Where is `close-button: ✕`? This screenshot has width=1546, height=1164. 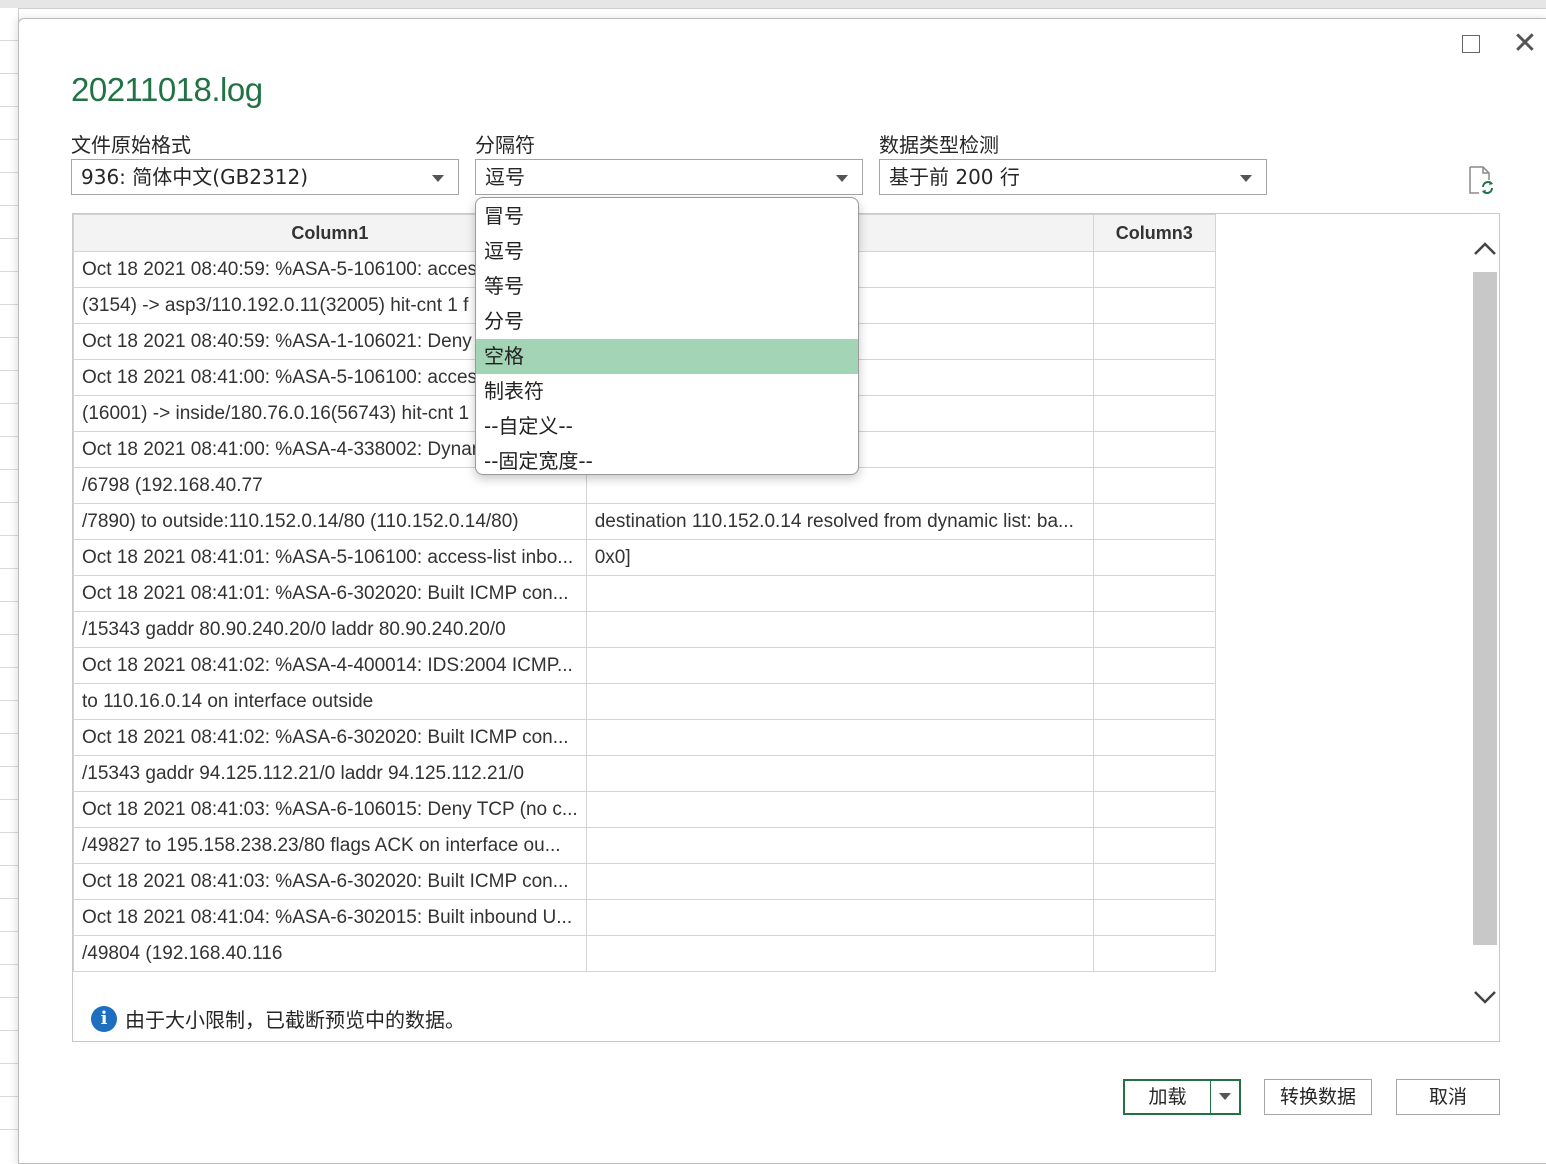
close-button: ✕ is located at coordinates (1525, 44).